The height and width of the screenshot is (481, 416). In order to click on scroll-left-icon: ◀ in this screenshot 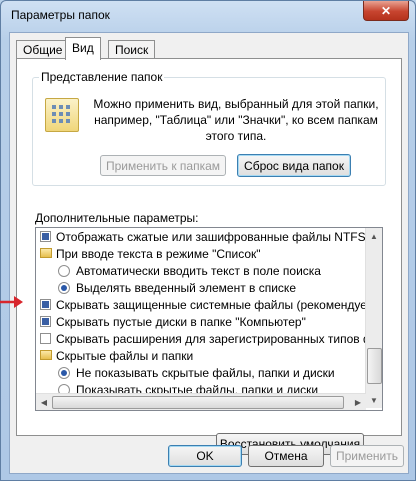, I will do `click(44, 402)`.